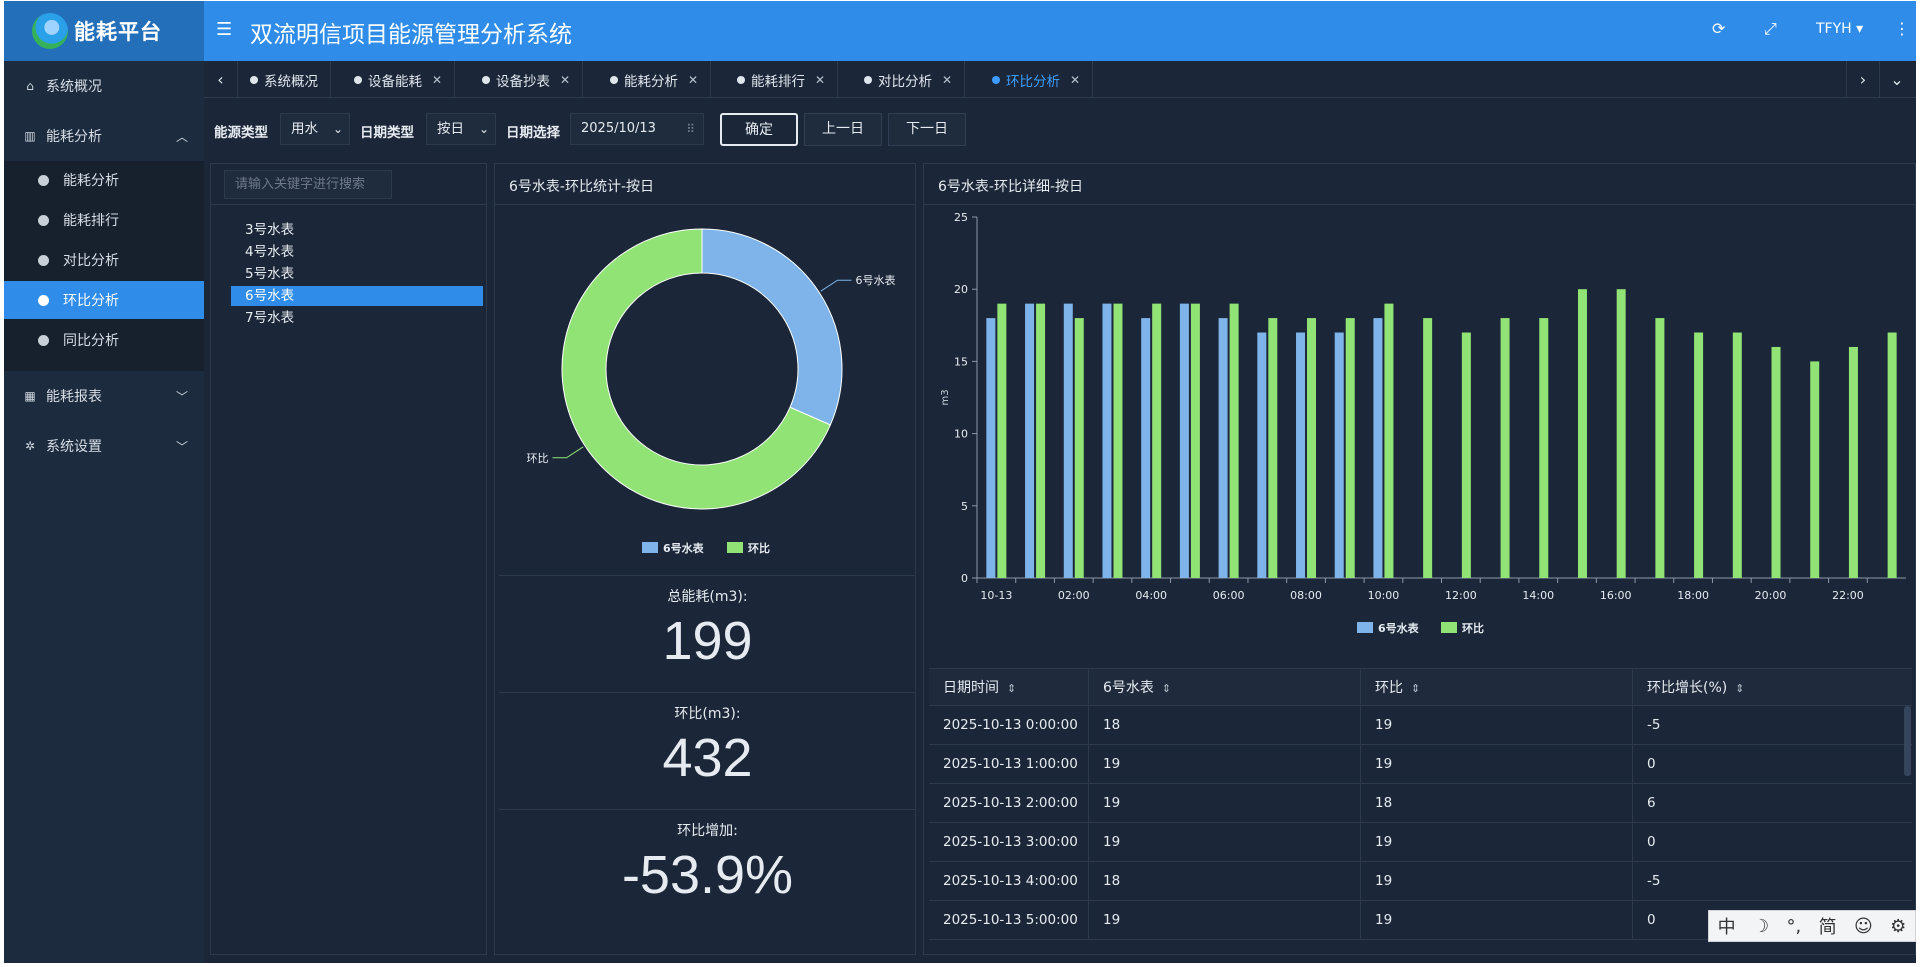 The width and height of the screenshot is (1920, 967). Describe the element at coordinates (1718, 28) in the screenshot. I see `refresh-icon: ⟳` at that location.